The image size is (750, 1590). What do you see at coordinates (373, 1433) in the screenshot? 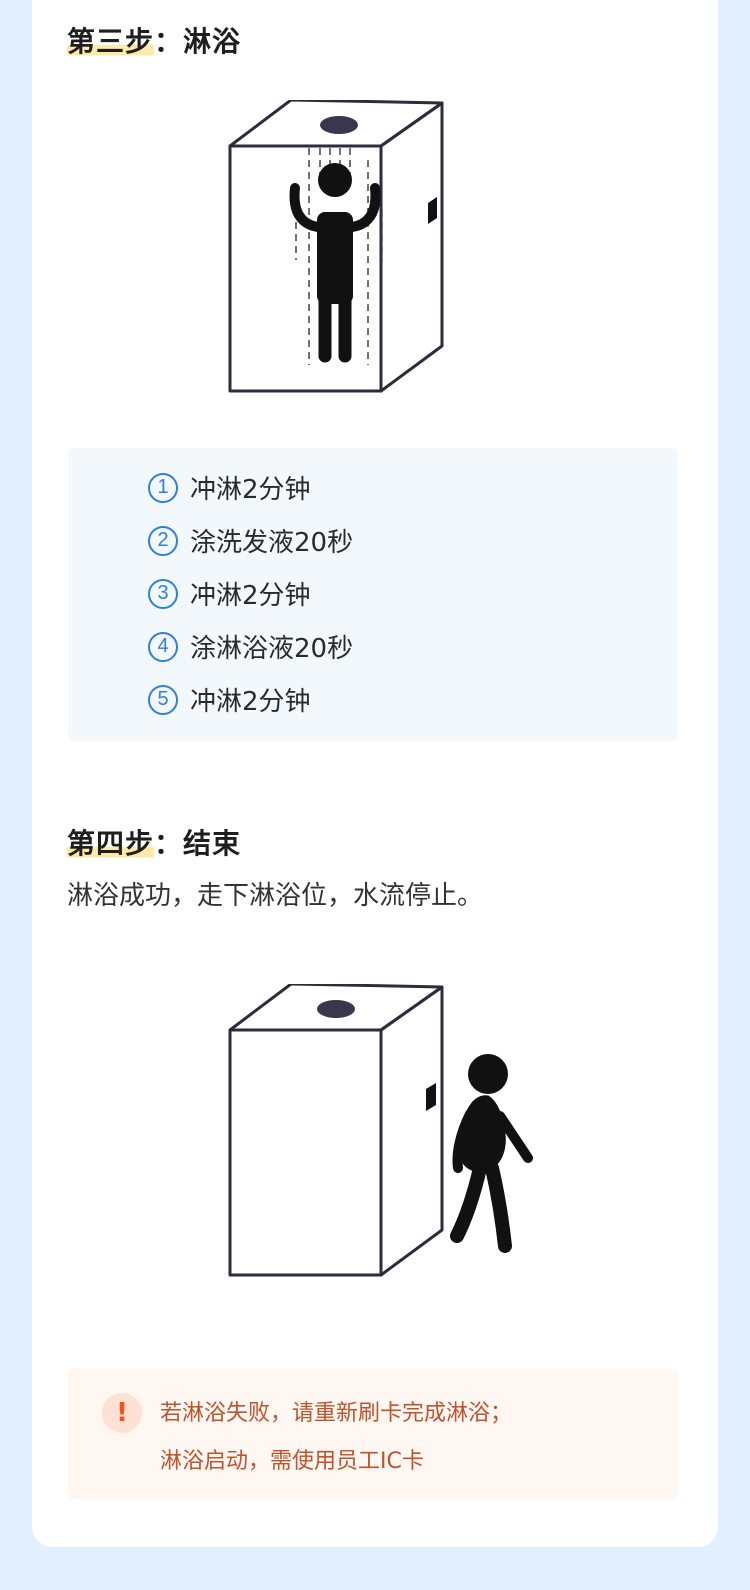
I see `notice-box: ! 若淋浴失败，请重新刷卡完成淋浴； 淋浴启动，需使用员工IC卡` at bounding box center [373, 1433].